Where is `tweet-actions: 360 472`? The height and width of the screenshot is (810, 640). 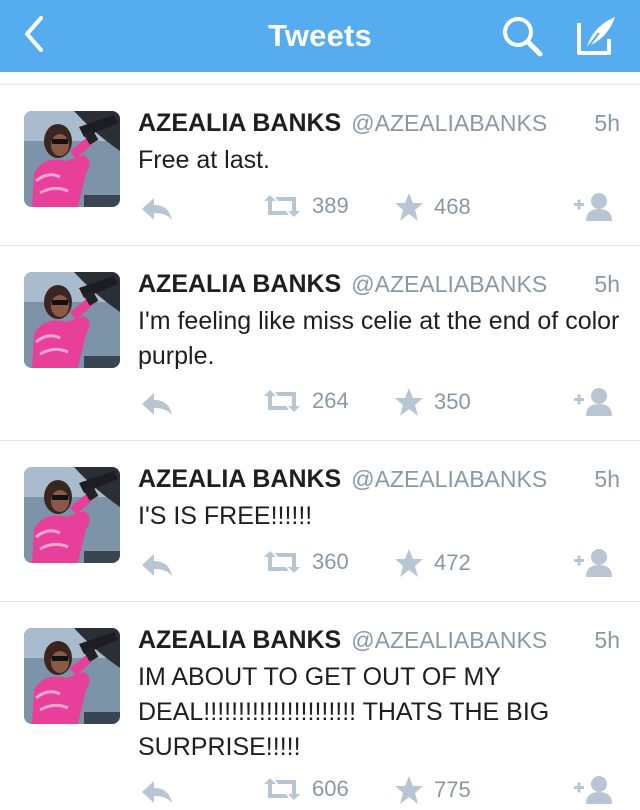 tweet-actions: 360 472 is located at coordinates (320, 565).